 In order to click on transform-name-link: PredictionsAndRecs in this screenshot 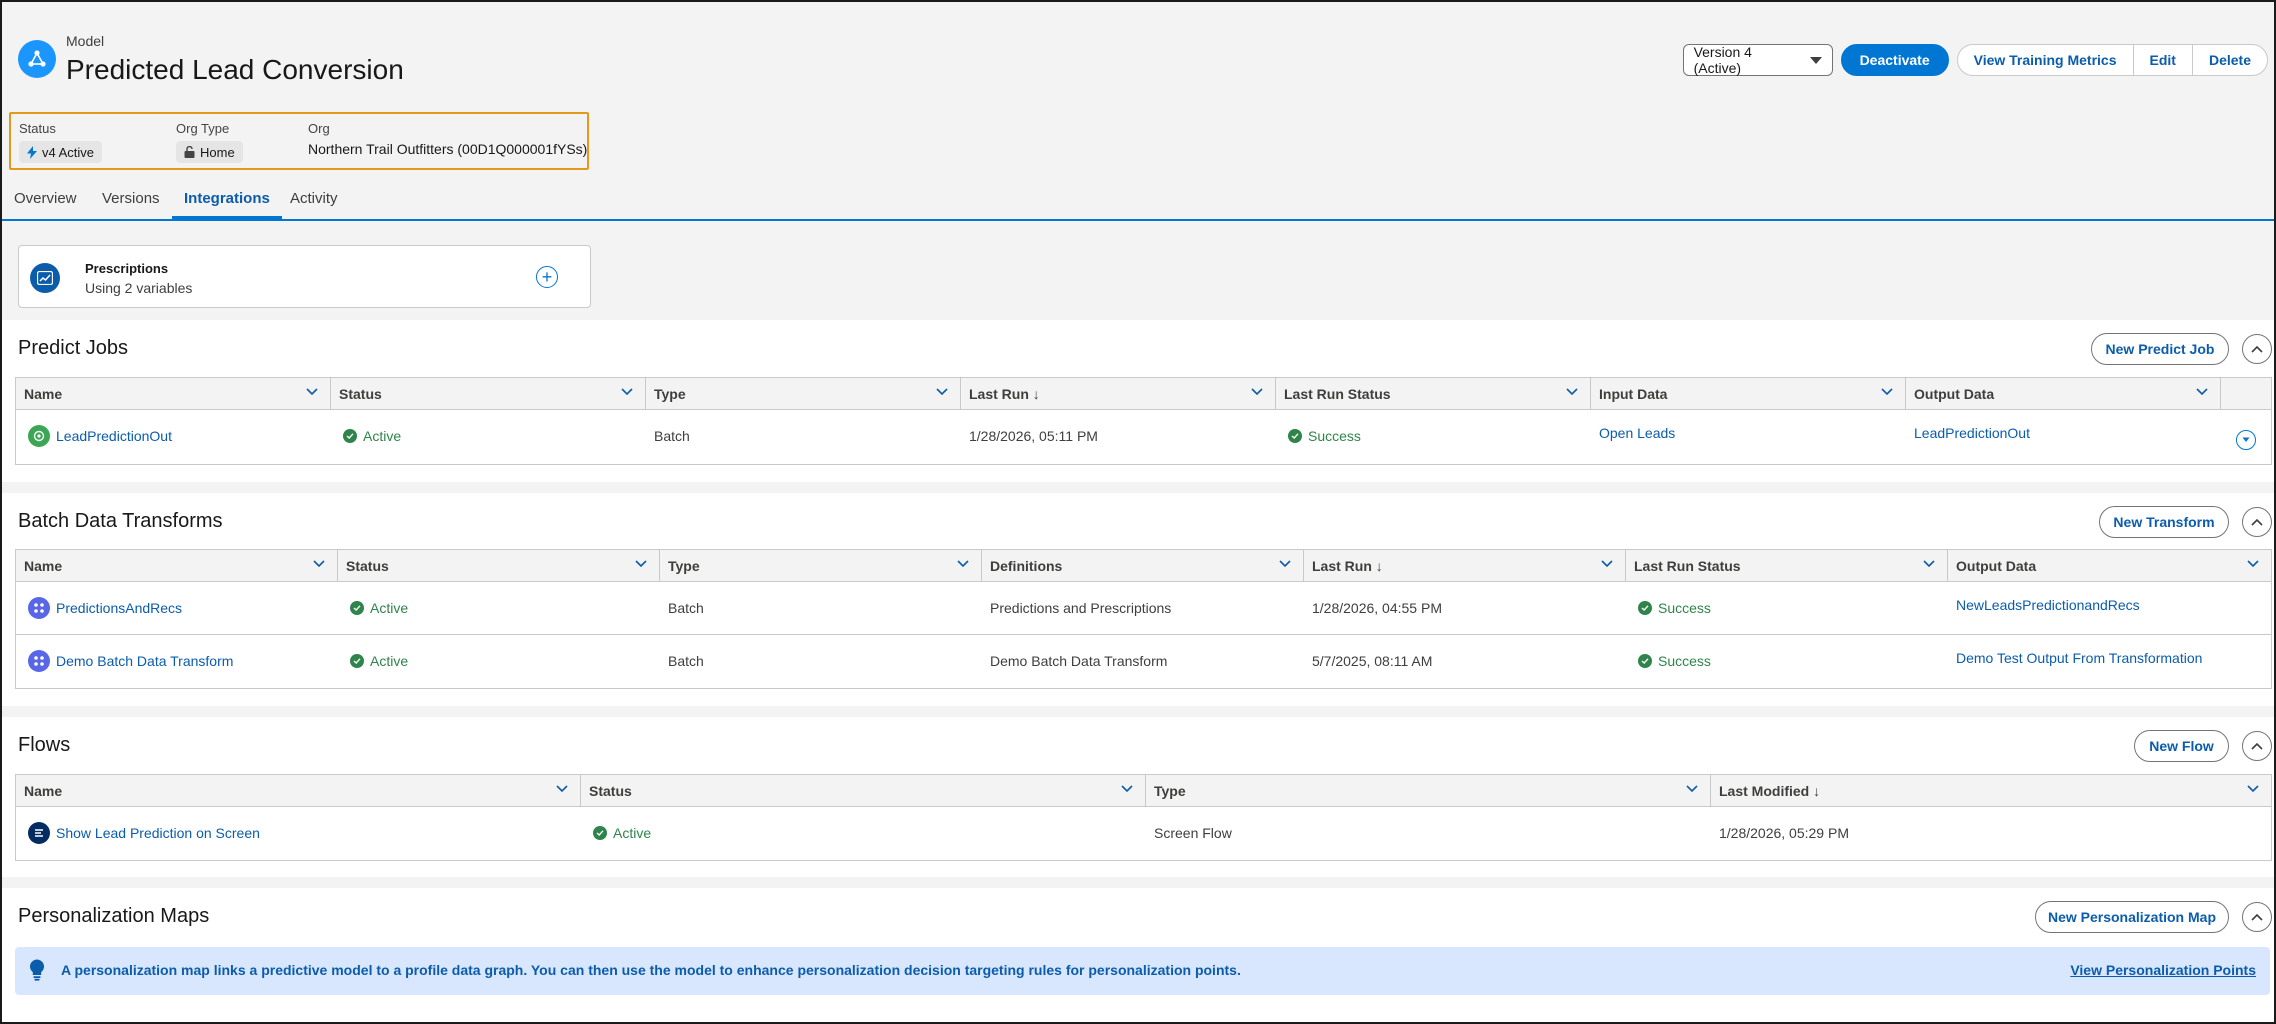, I will do `click(119, 608)`.